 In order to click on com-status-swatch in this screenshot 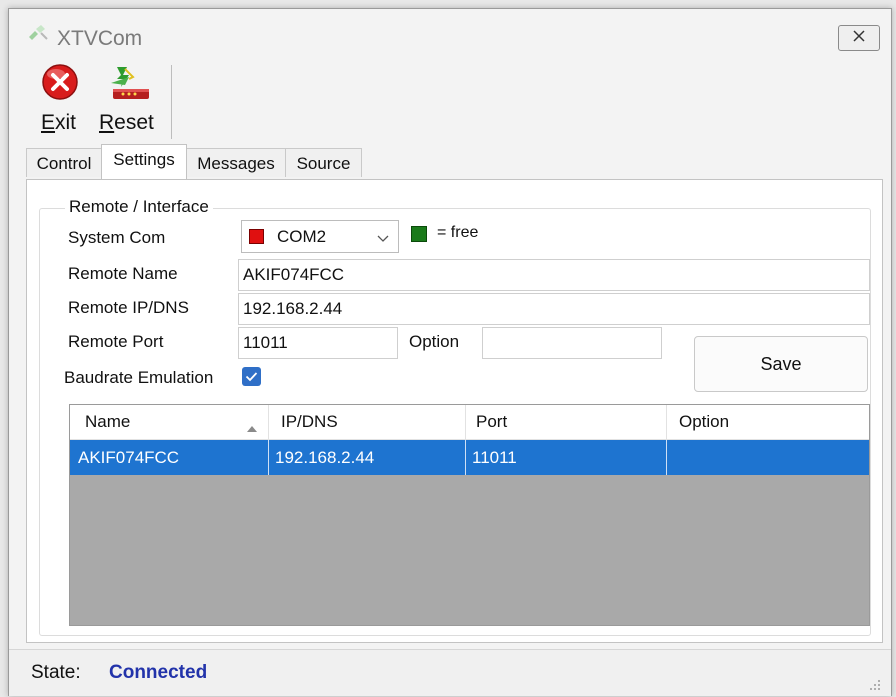, I will do `click(256, 236)`.